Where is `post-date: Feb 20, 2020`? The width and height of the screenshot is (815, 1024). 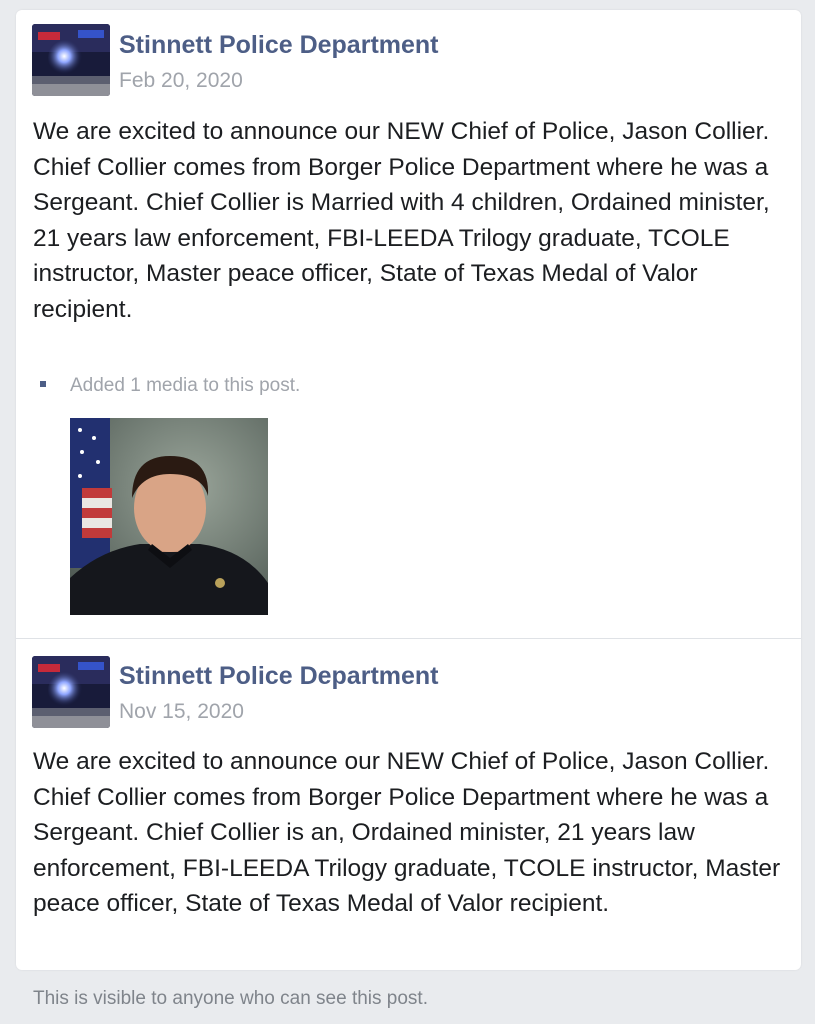
post-date: Feb 20, 2020 is located at coordinates (181, 81).